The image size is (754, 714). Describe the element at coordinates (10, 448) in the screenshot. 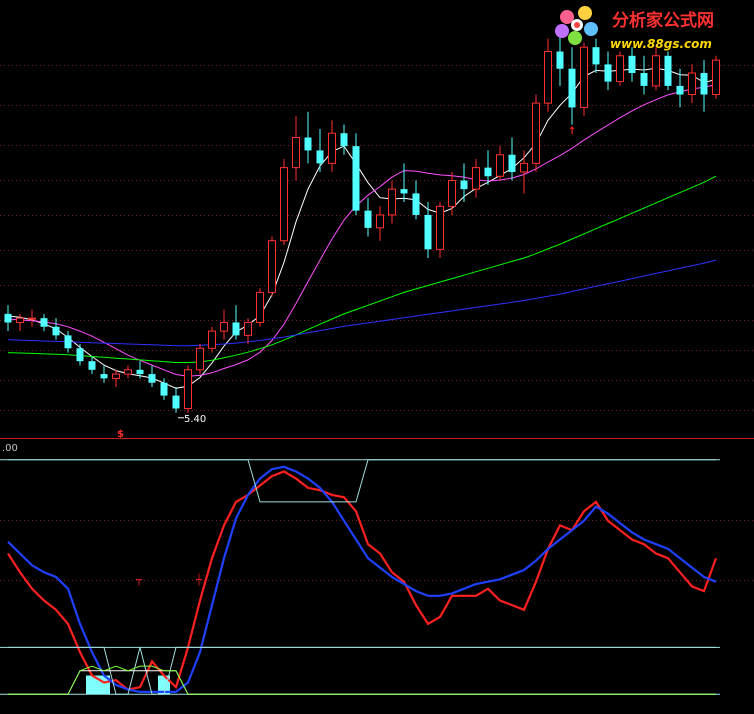

I see `indicator-title: .00` at that location.